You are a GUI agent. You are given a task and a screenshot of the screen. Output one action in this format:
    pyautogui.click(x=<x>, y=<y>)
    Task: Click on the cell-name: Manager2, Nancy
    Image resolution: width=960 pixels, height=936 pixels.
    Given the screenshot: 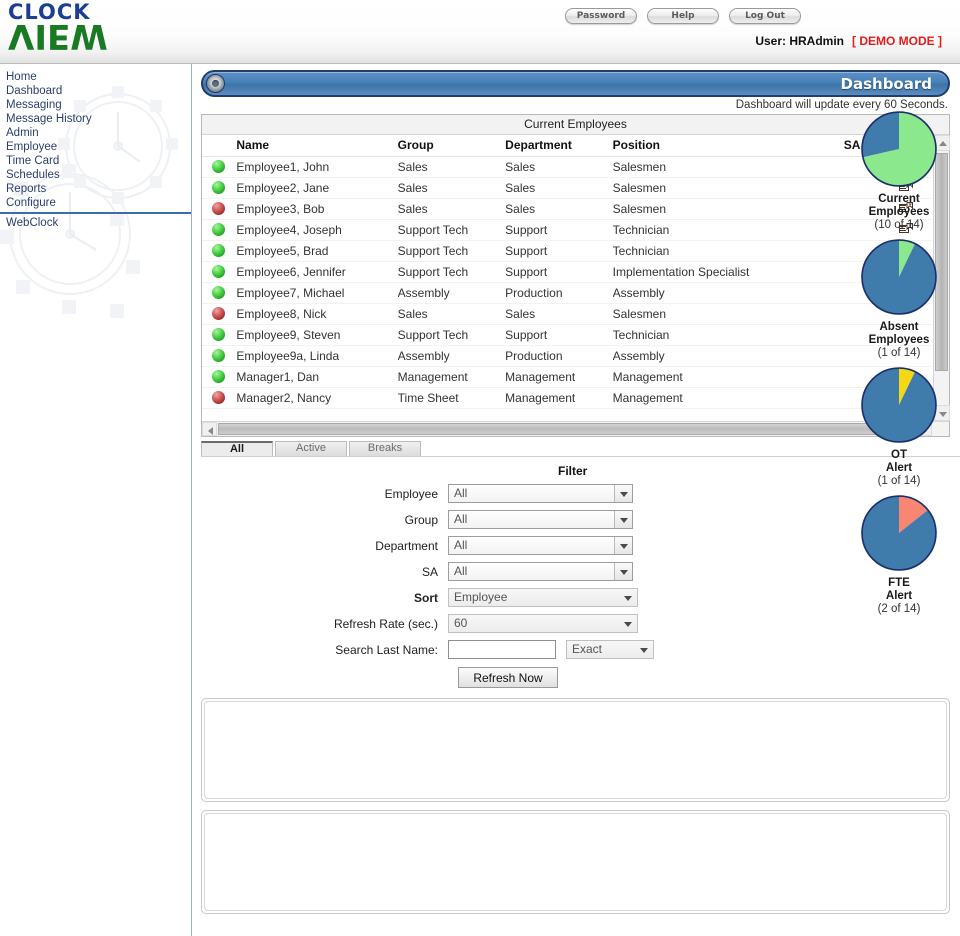 What is the action you would take?
    pyautogui.click(x=317, y=398)
    